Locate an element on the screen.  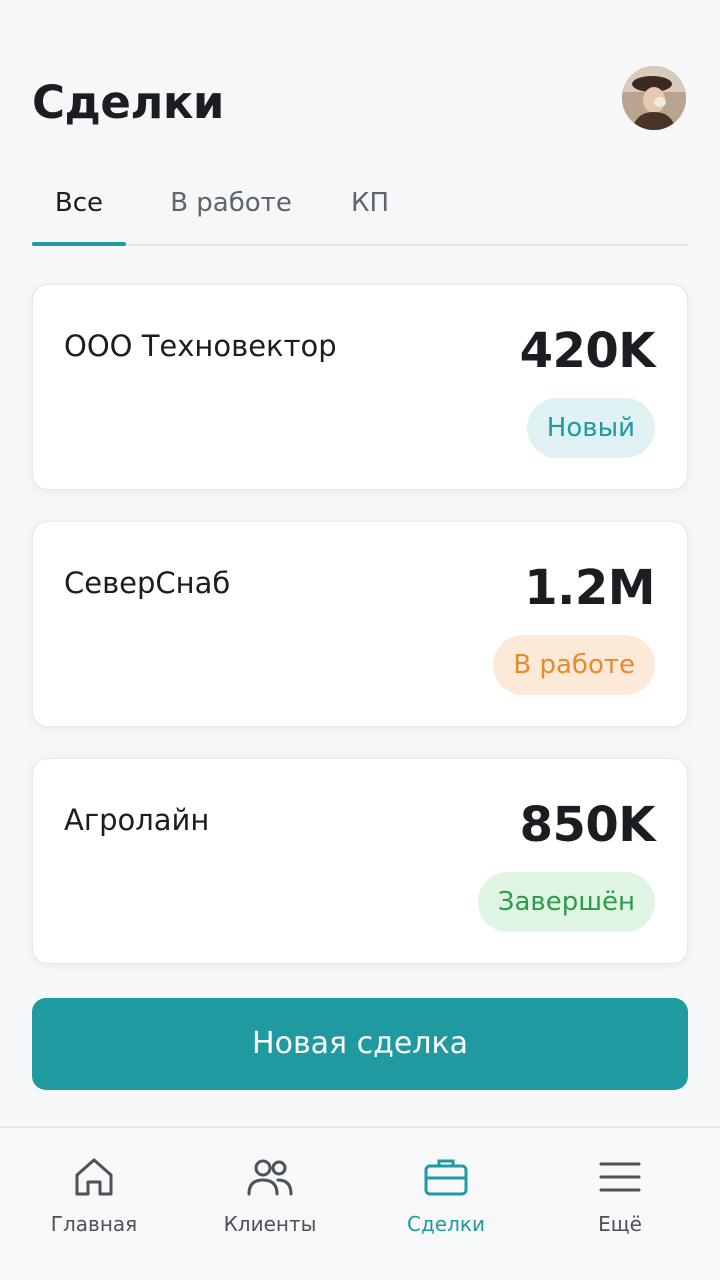
deal-name: Агролайн is located at coordinates (137, 820).